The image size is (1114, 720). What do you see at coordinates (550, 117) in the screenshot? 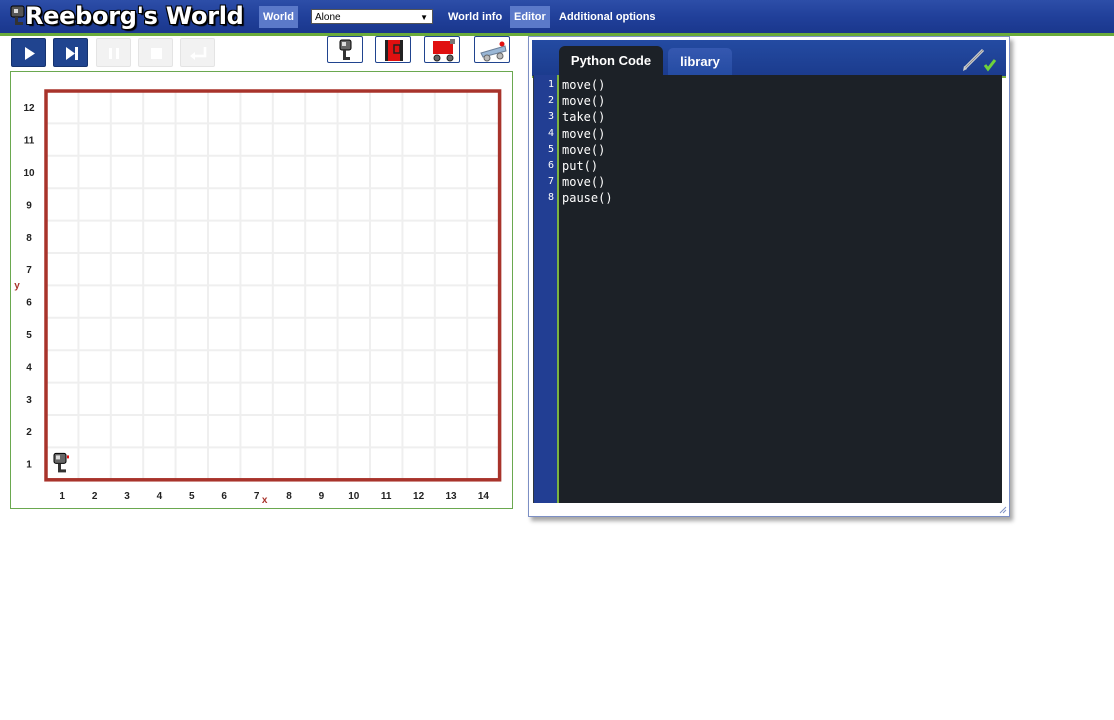
I see `line-number: 3` at bounding box center [550, 117].